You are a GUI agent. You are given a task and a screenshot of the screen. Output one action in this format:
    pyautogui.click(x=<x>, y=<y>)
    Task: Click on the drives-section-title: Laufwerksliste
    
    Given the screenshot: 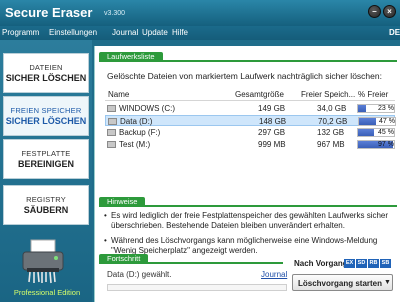 What is the action you would take?
    pyautogui.click(x=131, y=57)
    